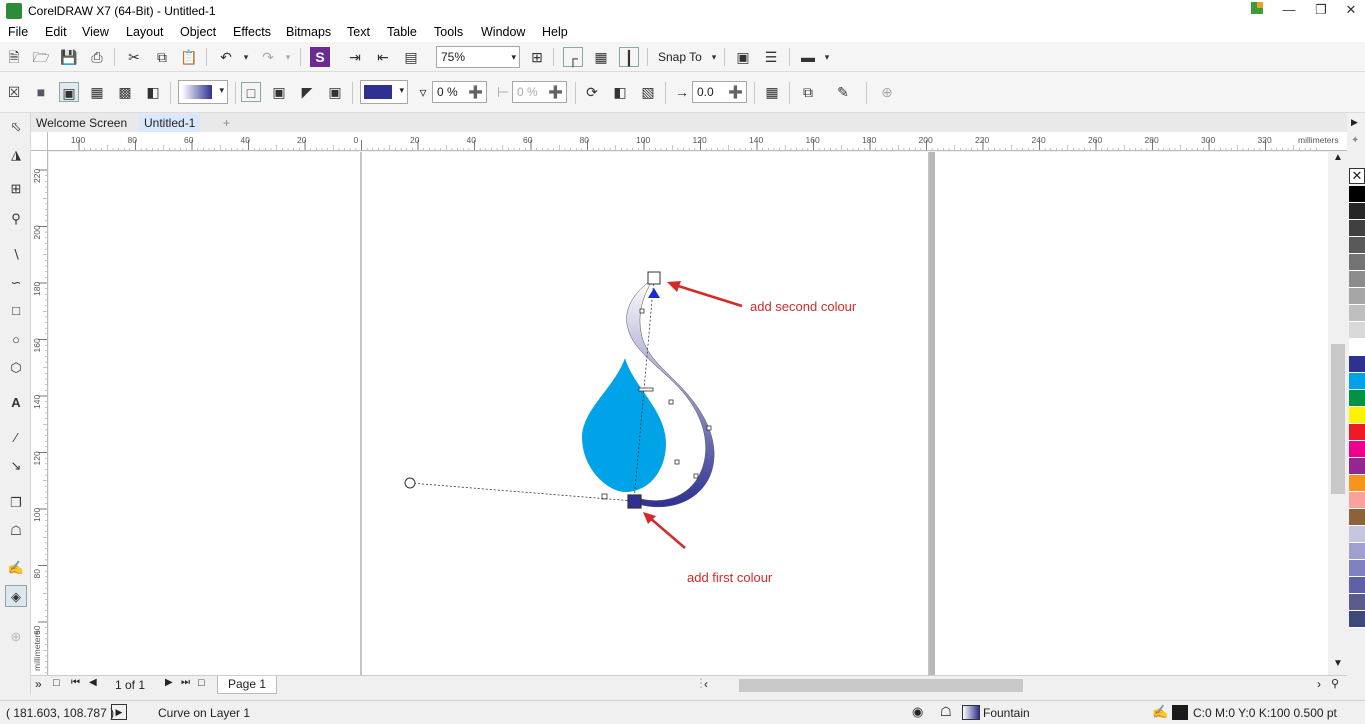  What do you see at coordinates (1357, 176) in the screenshot?
I see `no-color-swatch: ✕` at bounding box center [1357, 176].